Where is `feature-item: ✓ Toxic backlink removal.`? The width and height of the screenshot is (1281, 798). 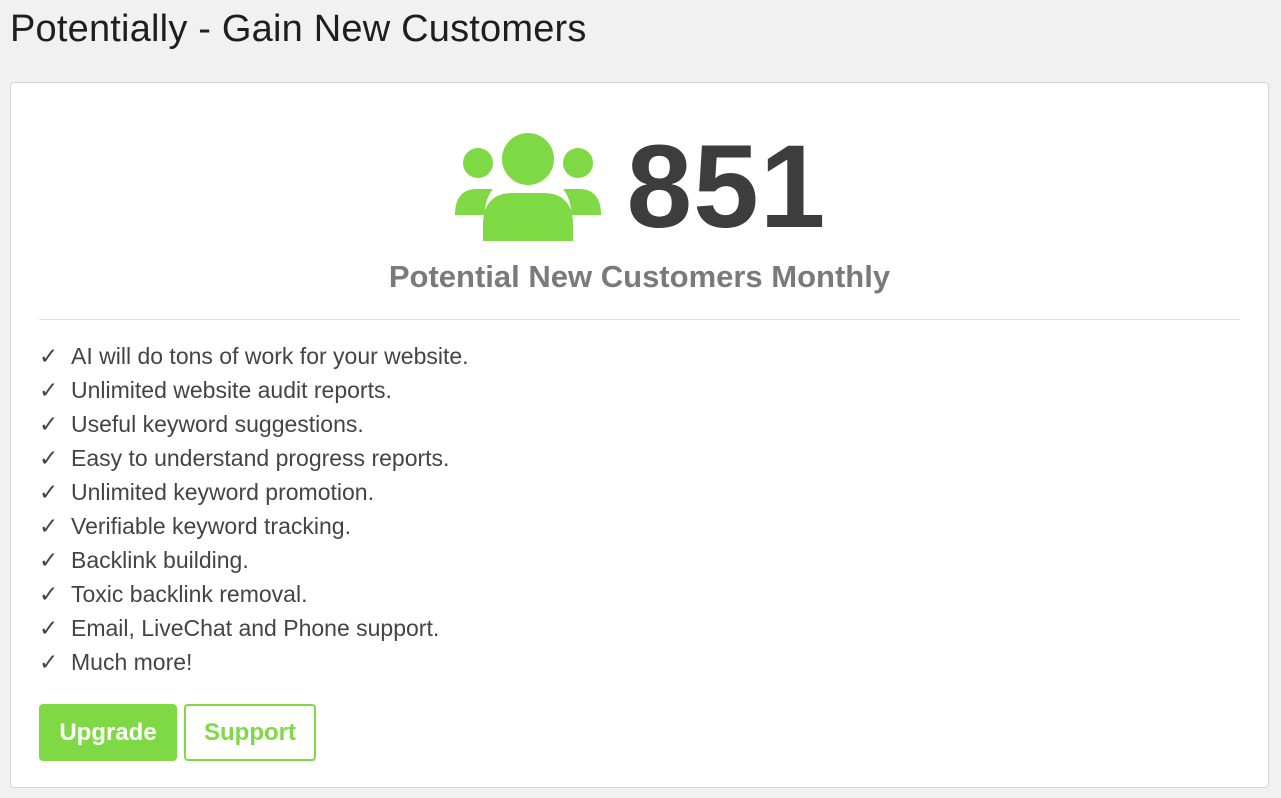 feature-item: ✓ Toxic backlink removal. is located at coordinates (254, 594).